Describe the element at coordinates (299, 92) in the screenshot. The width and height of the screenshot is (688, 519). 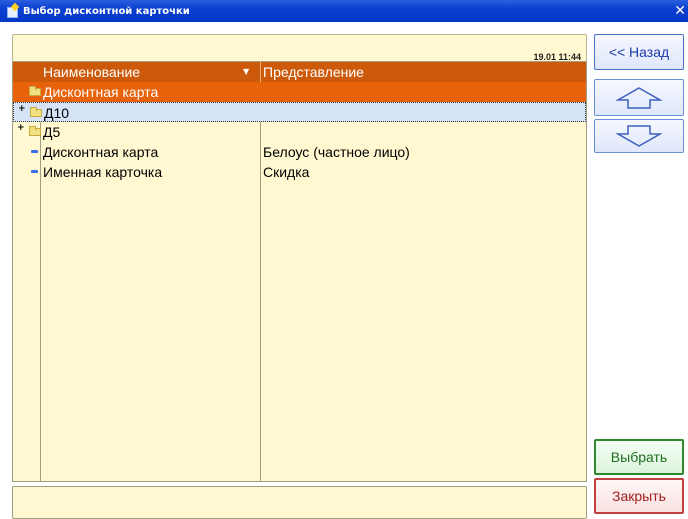
I see `table-row: Дисконтная карта` at that location.